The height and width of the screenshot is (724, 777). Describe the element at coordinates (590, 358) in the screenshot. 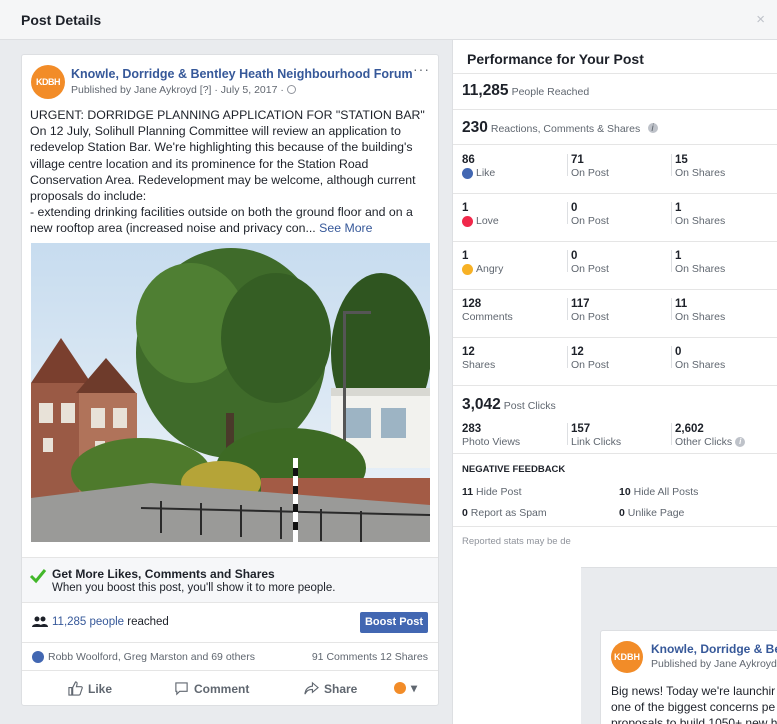

I see `stat-on-post: 12 On Post` at that location.